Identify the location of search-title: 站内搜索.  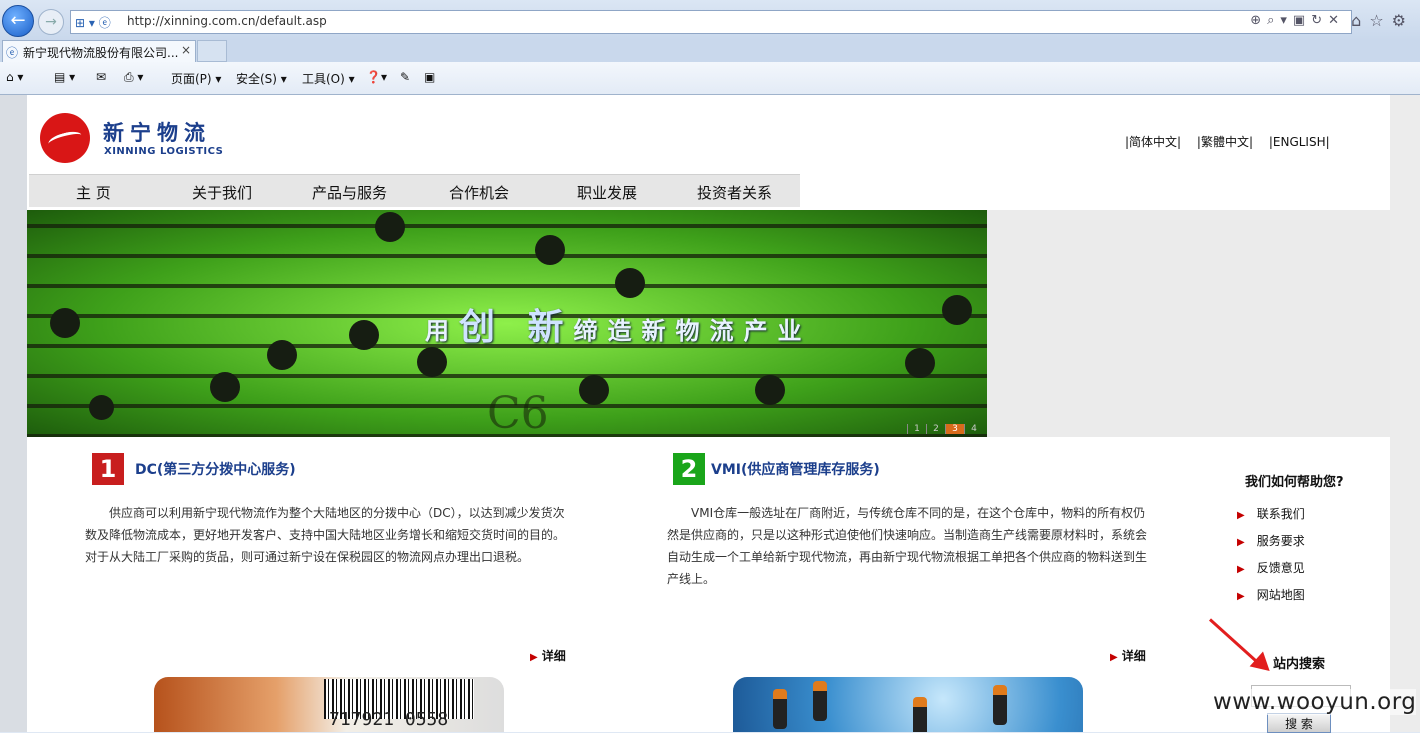
(1299, 664).